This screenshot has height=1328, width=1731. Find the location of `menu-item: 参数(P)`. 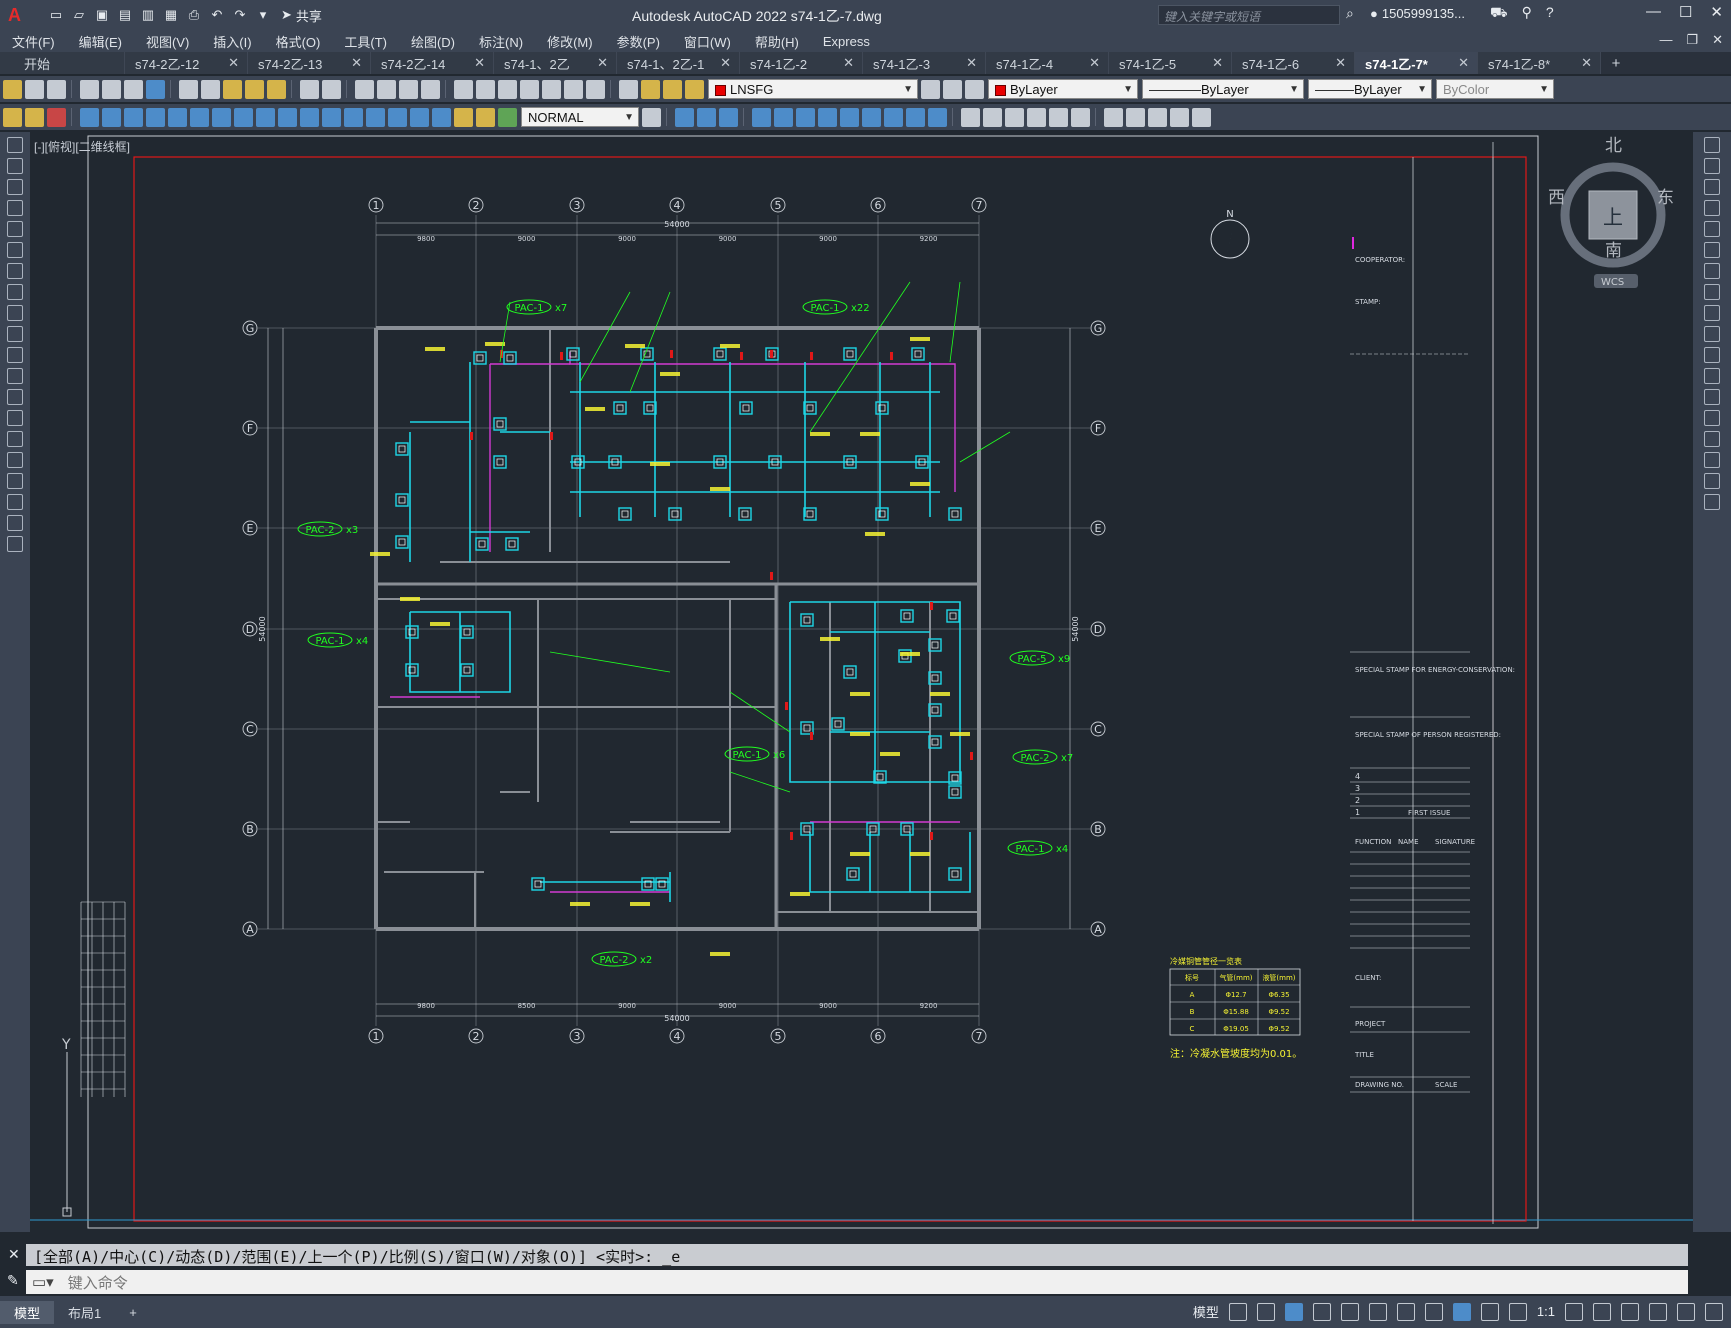

menu-item: 参数(P) is located at coordinates (638, 41).